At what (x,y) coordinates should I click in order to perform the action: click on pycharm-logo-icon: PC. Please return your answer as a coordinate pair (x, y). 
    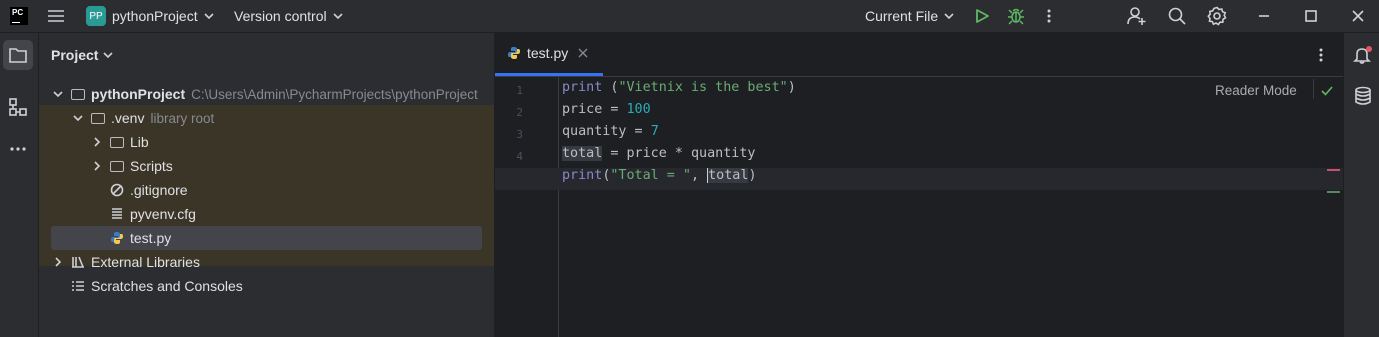
    Looking at the image, I should click on (19, 16).